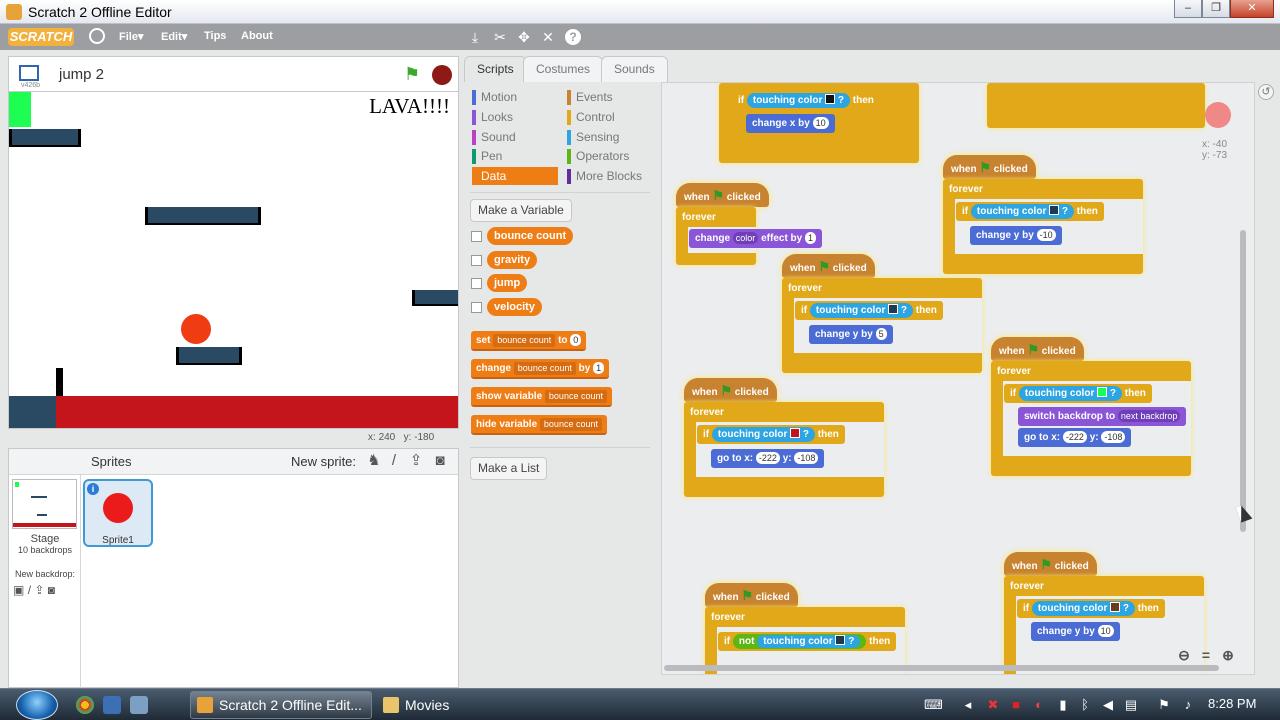 This screenshot has height=720, width=1280. Describe the element at coordinates (790, 123) in the screenshot. I see `change-x-block: change x by 10` at that location.